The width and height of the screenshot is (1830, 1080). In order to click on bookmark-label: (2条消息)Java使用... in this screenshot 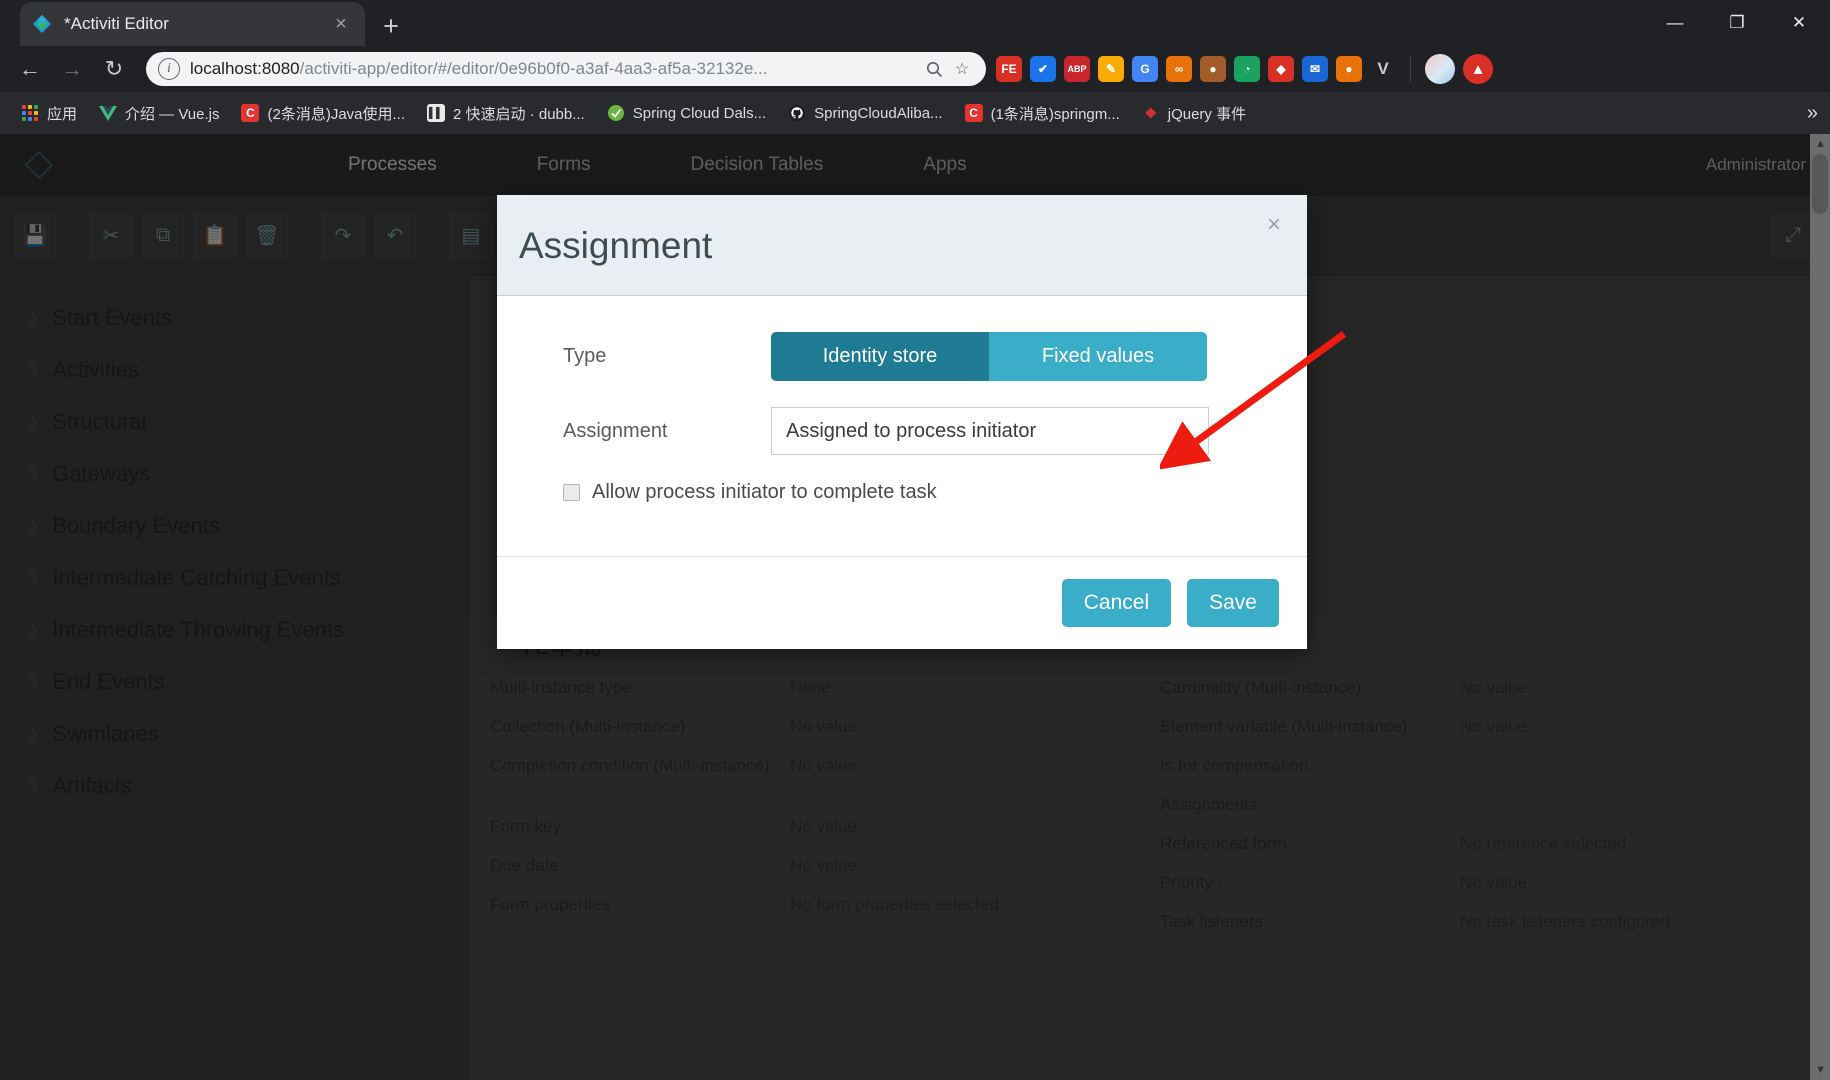, I will do `click(336, 114)`.